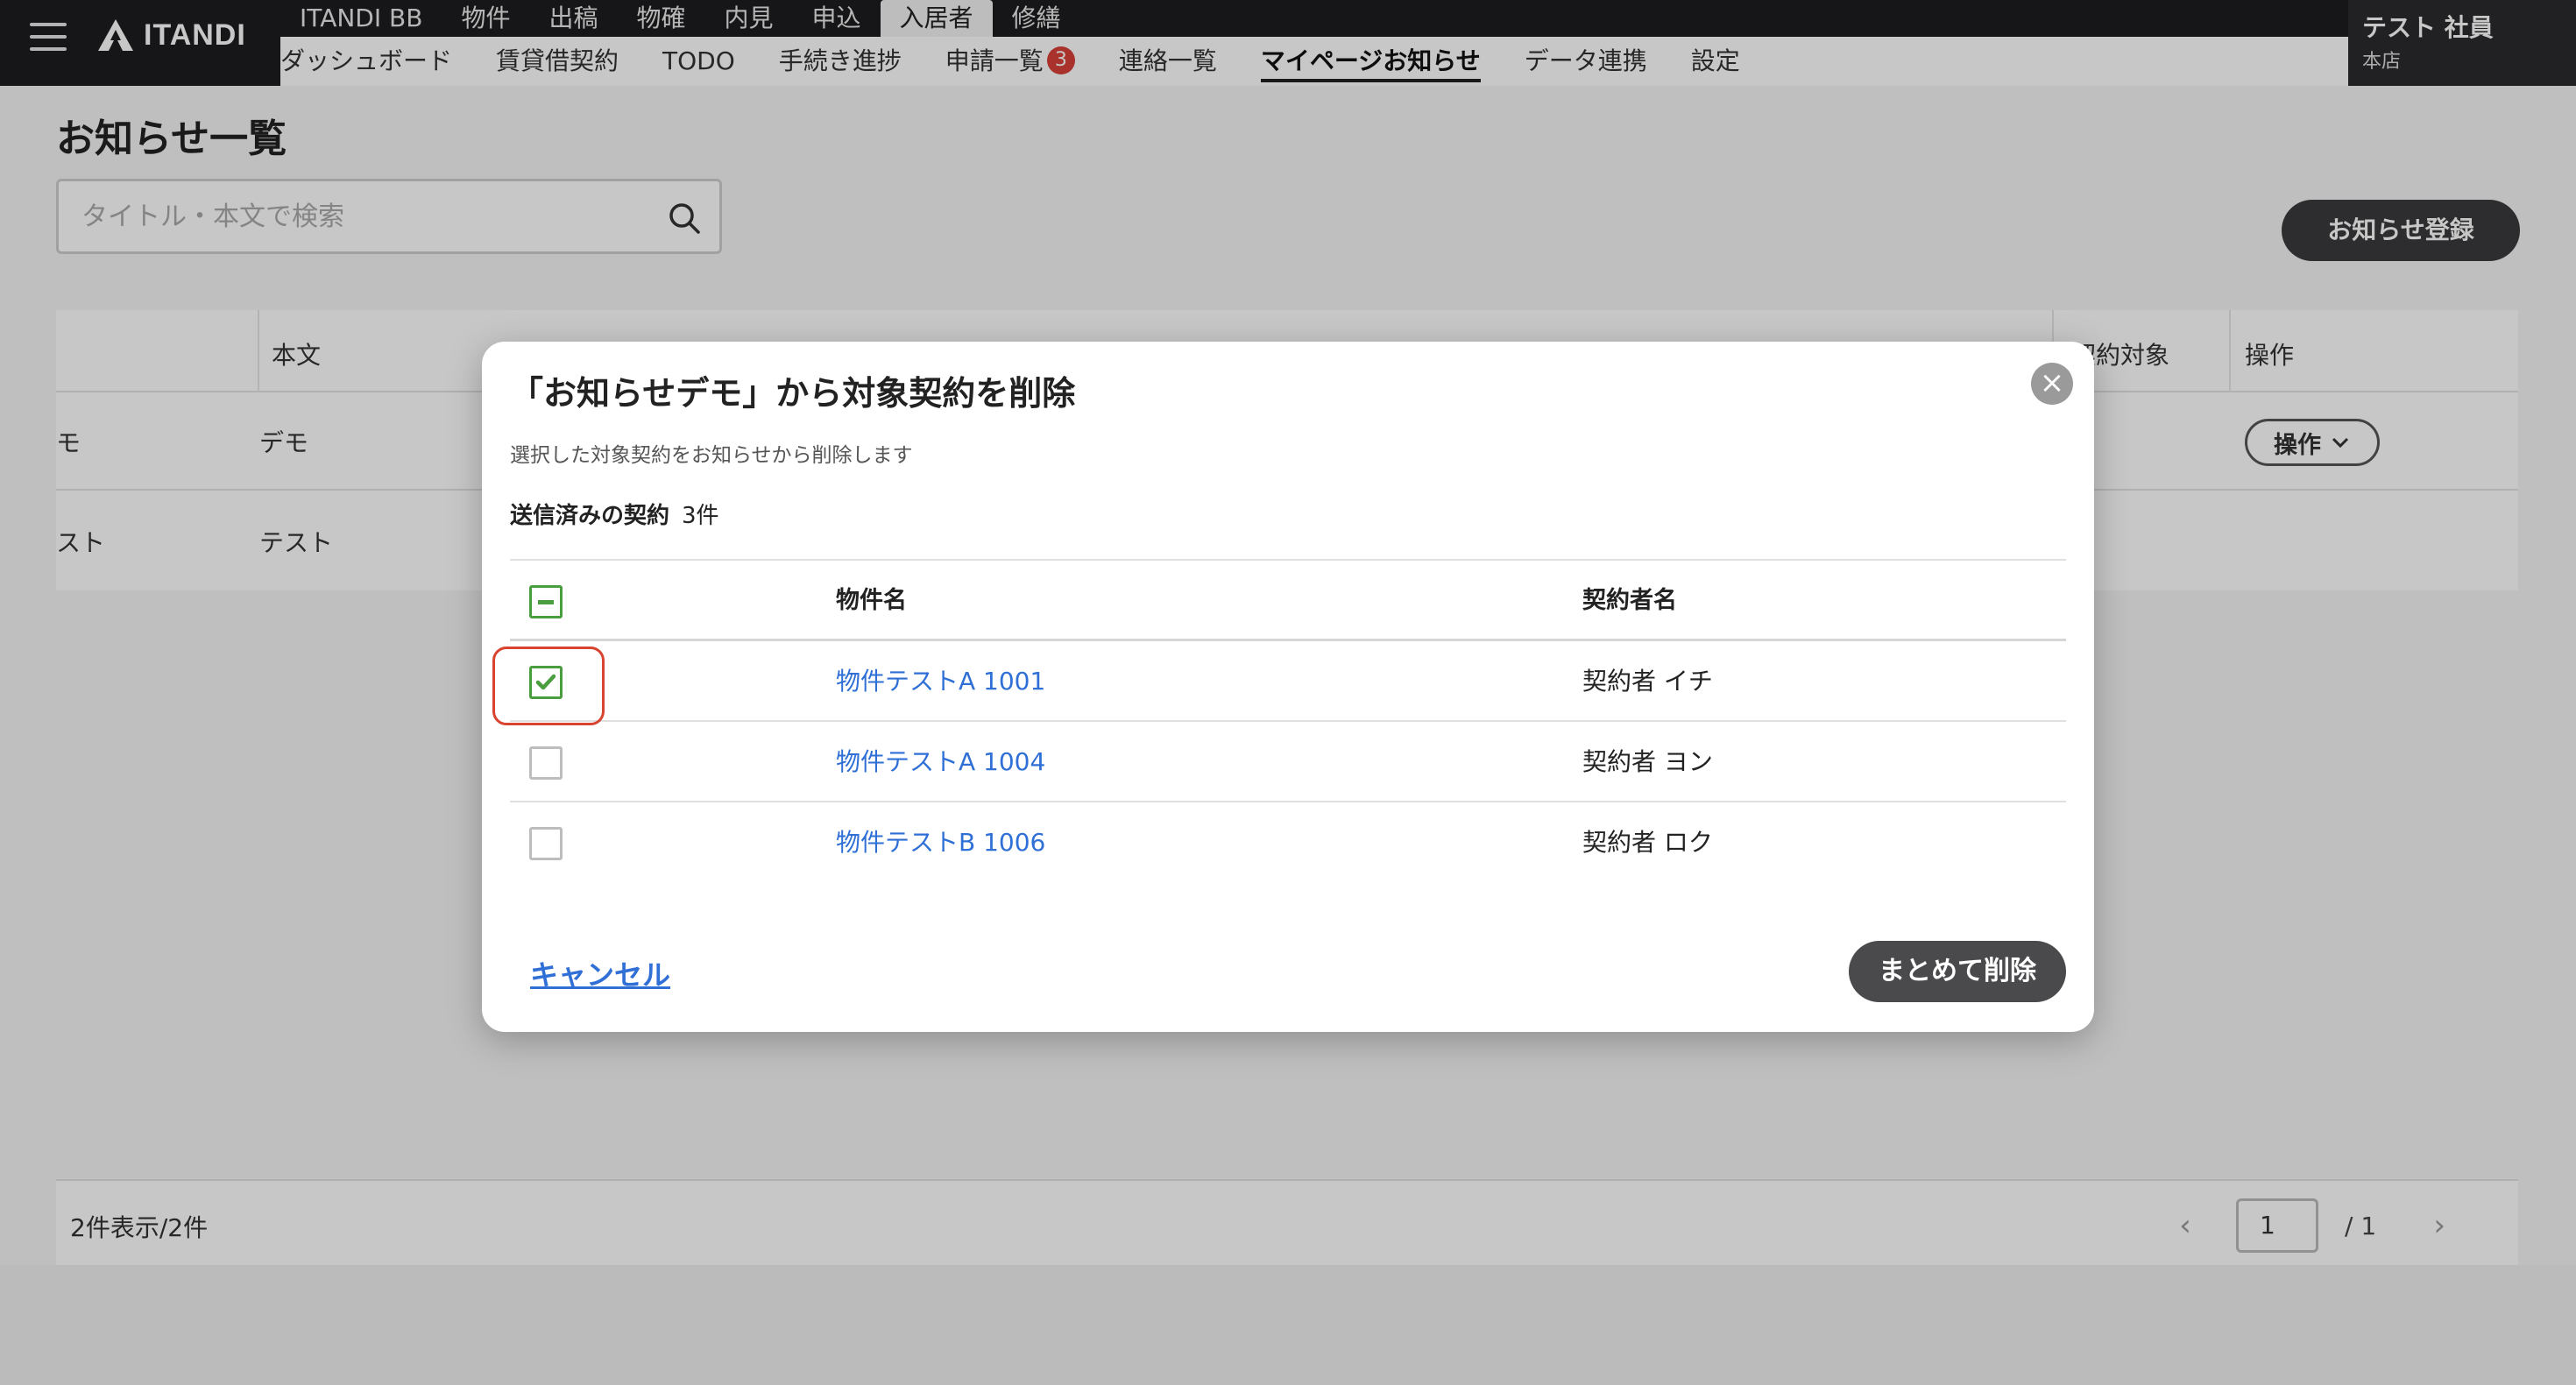 The image size is (2576, 1385). Describe the element at coordinates (1957, 971) in the screenshot. I see `bulk-delete-button: まとめて削除` at that location.